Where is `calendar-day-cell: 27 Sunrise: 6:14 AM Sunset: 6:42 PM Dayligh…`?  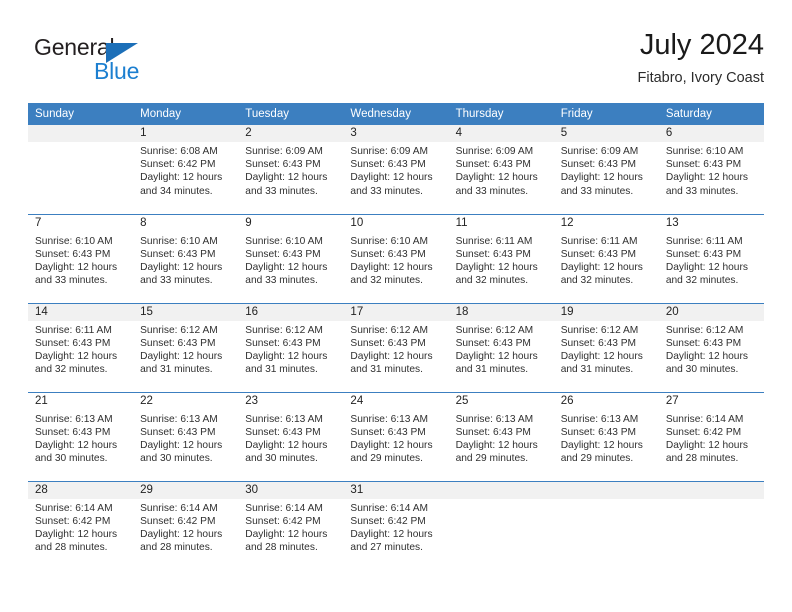 calendar-day-cell: 27 Sunrise: 6:14 AM Sunset: 6:42 PM Dayligh… is located at coordinates (711, 436).